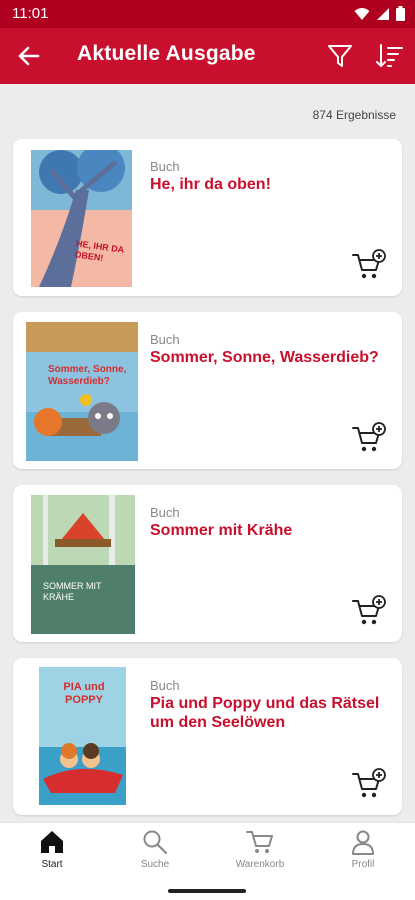  What do you see at coordinates (354, 115) in the screenshot?
I see `results-count: 874 Ergebnisse` at bounding box center [354, 115].